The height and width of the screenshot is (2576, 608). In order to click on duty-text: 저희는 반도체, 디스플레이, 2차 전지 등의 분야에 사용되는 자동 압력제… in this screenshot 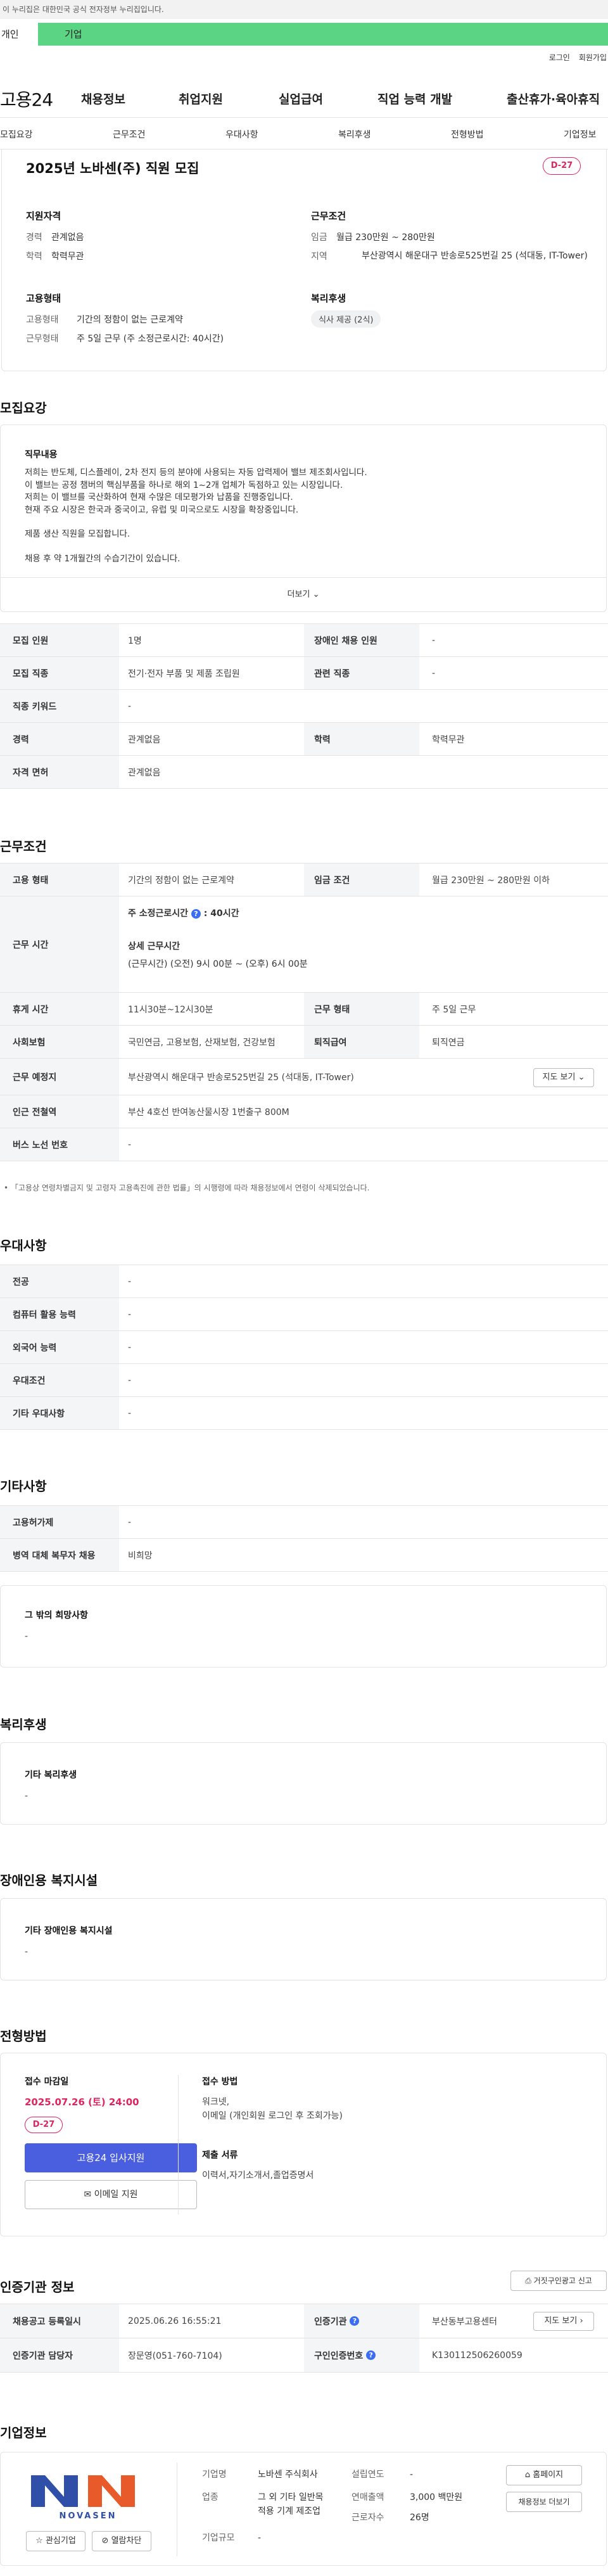, I will do `click(196, 516)`.